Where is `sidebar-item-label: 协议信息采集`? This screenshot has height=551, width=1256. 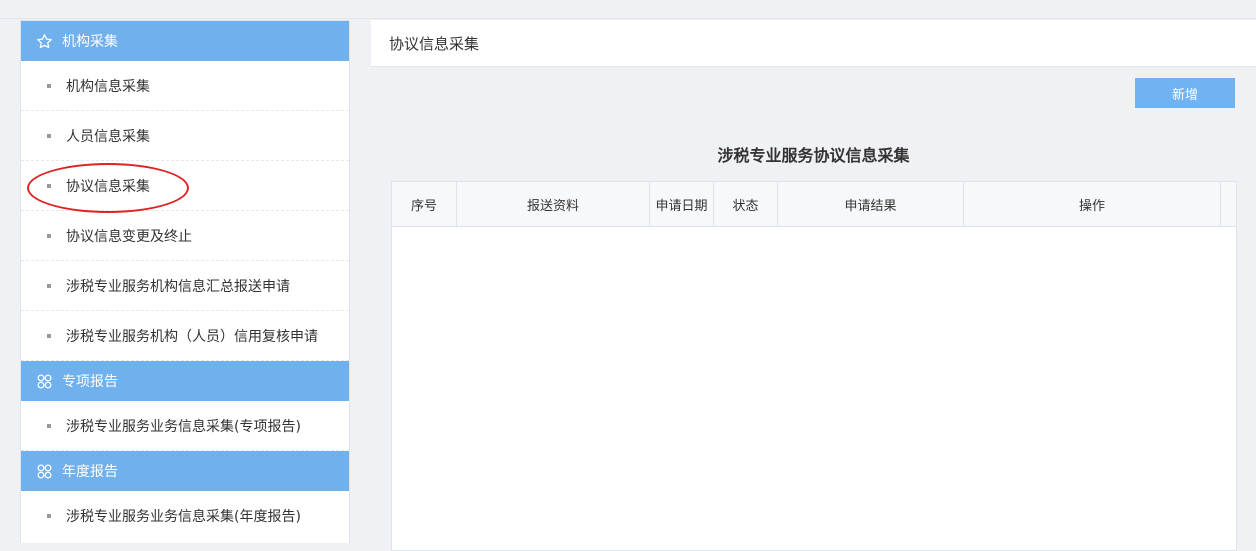
sidebar-item-label: 协议信息采集 is located at coordinates (108, 186).